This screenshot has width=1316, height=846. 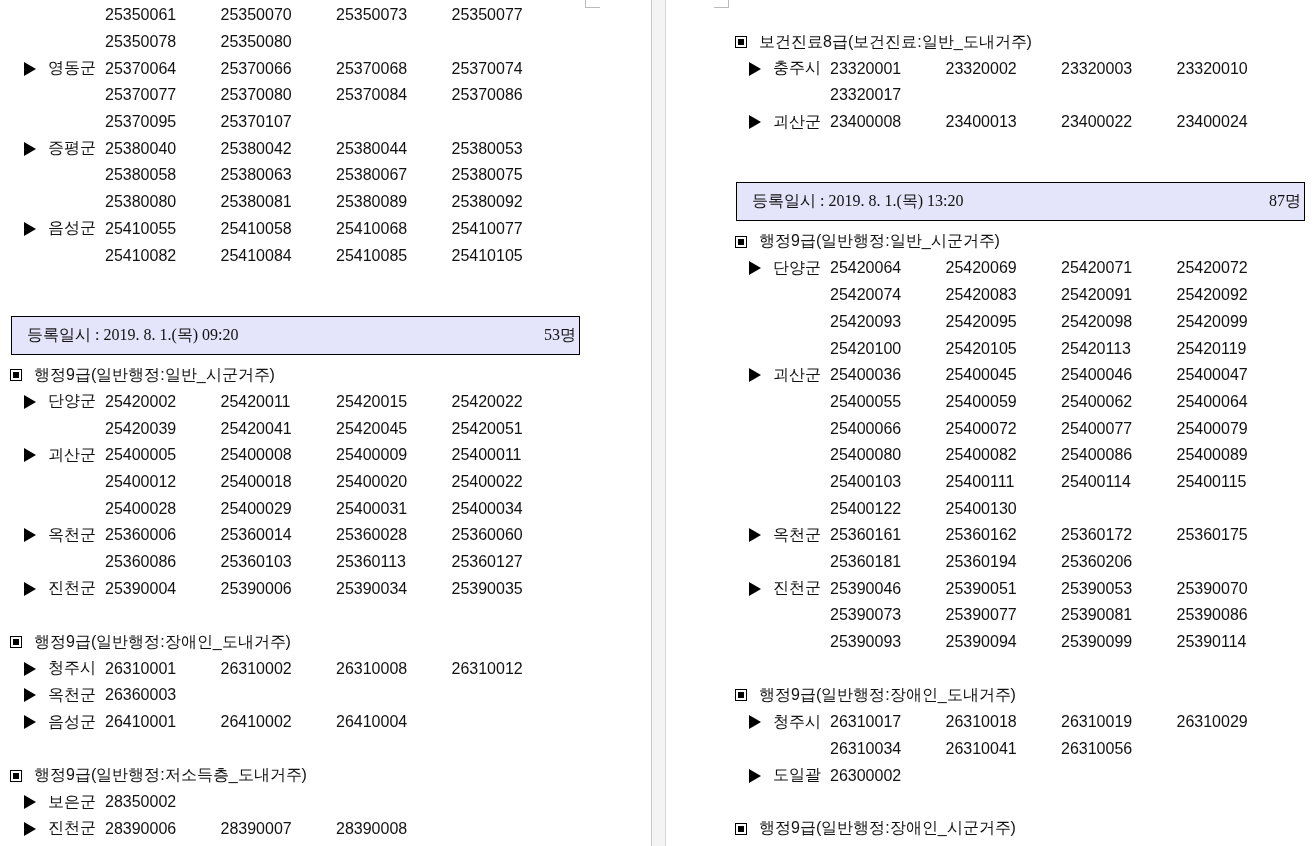 I want to click on registration-number: 25400115, so click(x=1211, y=481).